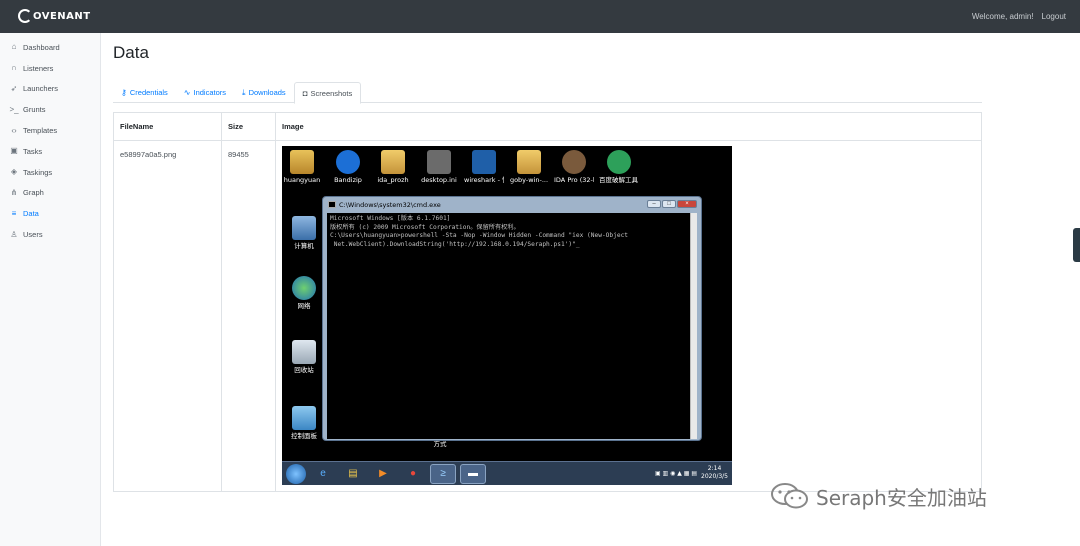 The image size is (1080, 546). I want to click on database-icon: ≡, so click(14, 213).